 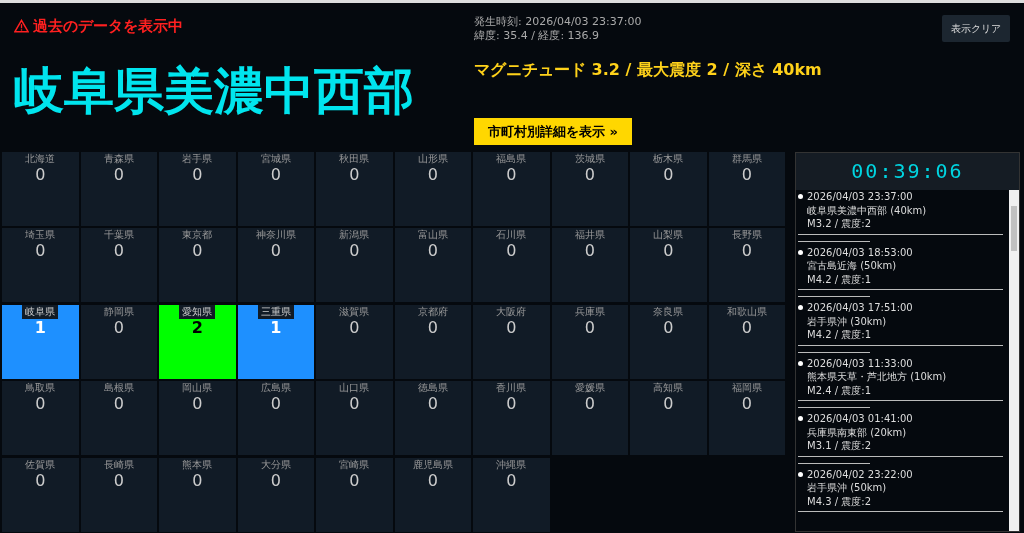 I want to click on prefecture-name: 岩手県, so click(x=197, y=159).